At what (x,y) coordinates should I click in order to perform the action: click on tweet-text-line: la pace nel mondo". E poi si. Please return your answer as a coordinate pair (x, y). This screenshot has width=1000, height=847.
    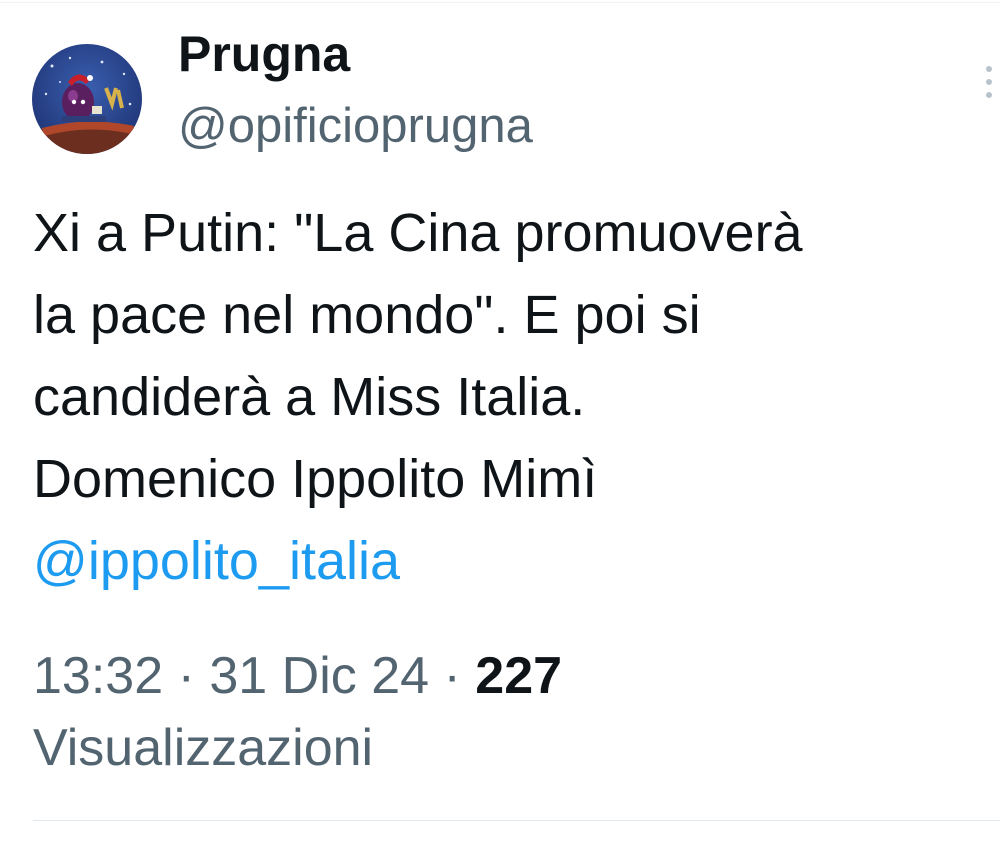
    Looking at the image, I should click on (367, 315).